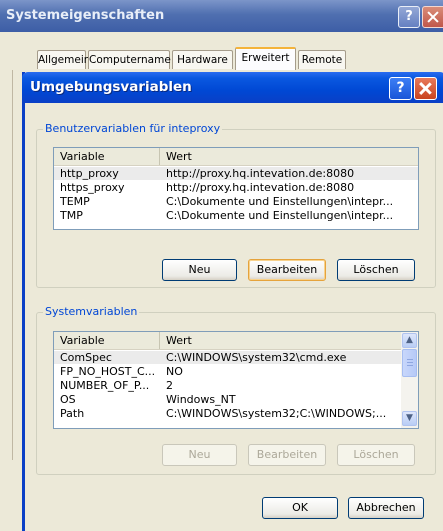 Image resolution: width=443 pixels, height=531 pixels. What do you see at coordinates (72, 413) in the screenshot?
I see `variable-name: Path` at bounding box center [72, 413].